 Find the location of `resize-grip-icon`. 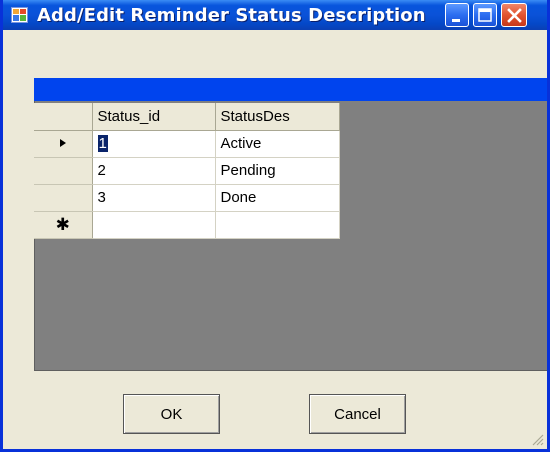

resize-grip-icon is located at coordinates (537, 439).